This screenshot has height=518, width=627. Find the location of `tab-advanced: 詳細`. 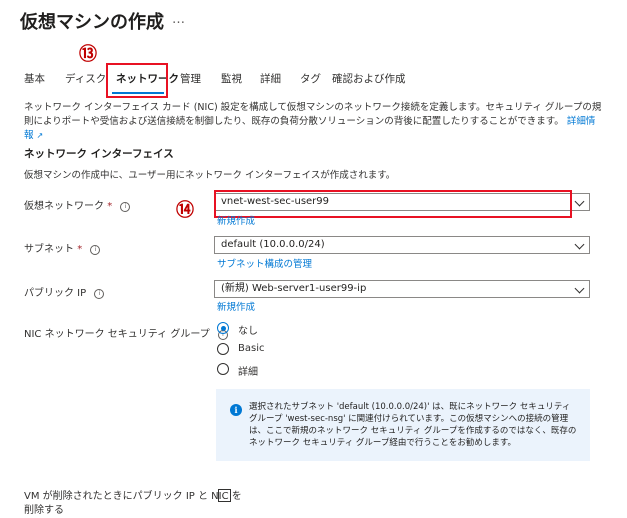

tab-advanced: 詳細 is located at coordinates (270, 78).